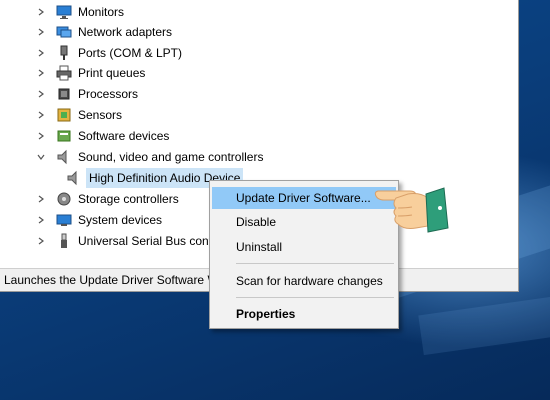 The width and height of the screenshot is (550, 400). I want to click on network-adapter-icon, so click(64, 32).